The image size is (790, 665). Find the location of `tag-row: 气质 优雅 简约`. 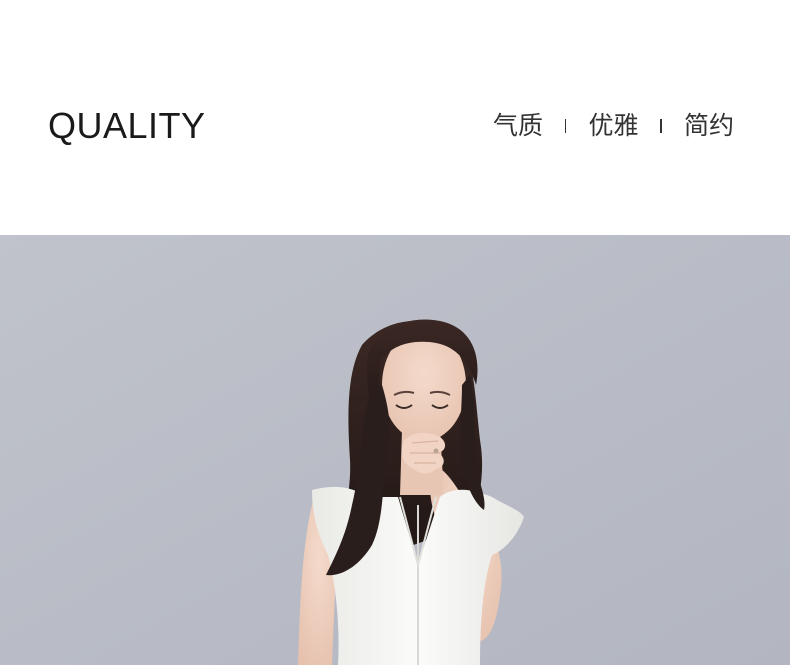

tag-row: 气质 优雅 简约 is located at coordinates (613, 126).